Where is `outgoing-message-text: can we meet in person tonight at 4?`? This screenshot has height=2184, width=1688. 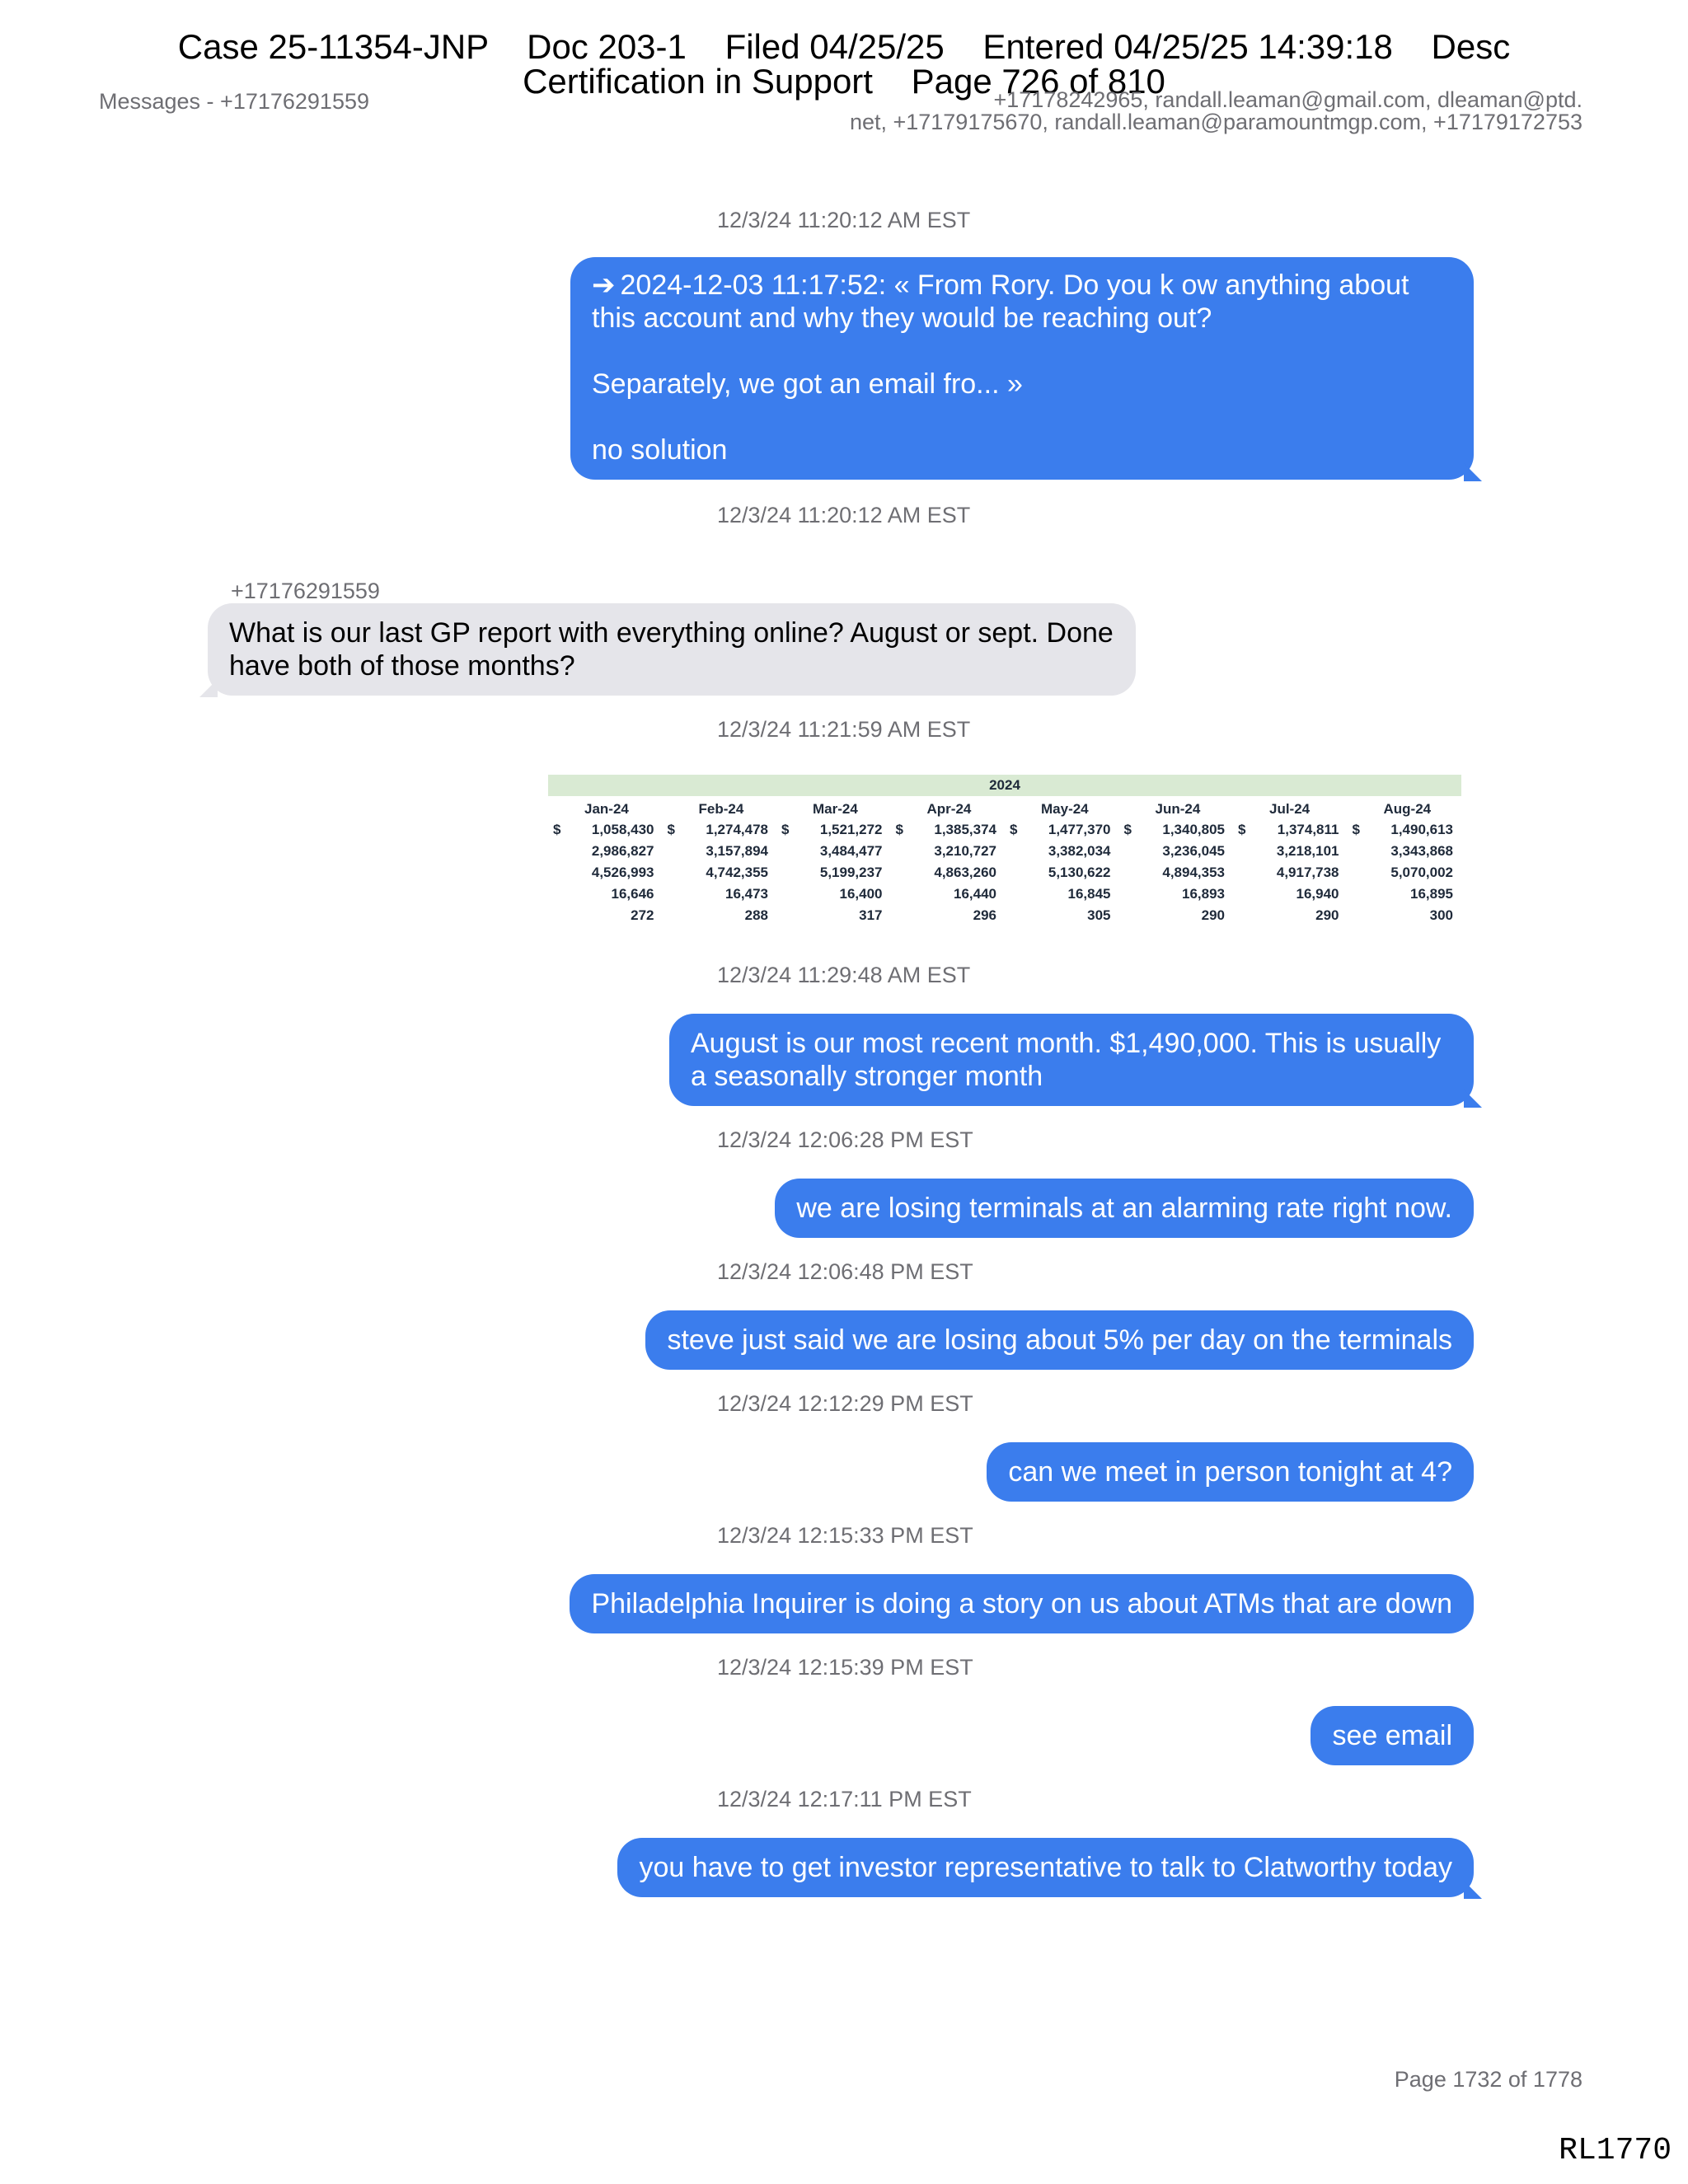
outgoing-message-text: can we meet in person tonight at 4? is located at coordinates (1230, 1472).